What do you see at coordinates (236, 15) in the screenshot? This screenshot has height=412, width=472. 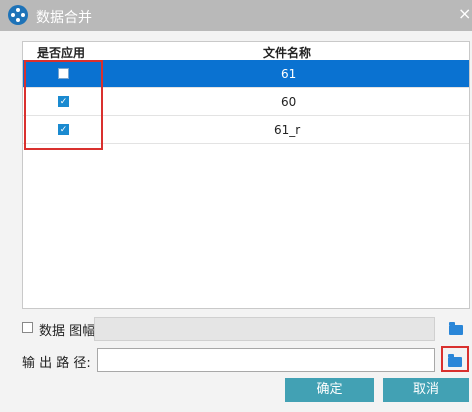 I see `title-bar: 数据合并 ×` at bounding box center [236, 15].